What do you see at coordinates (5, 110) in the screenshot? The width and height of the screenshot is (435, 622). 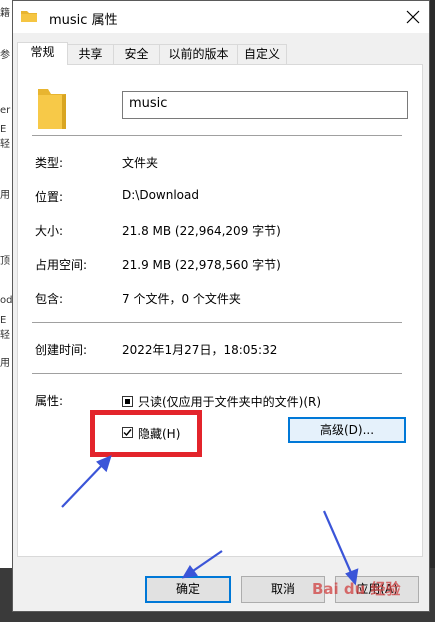 I see `background-text: er` at bounding box center [5, 110].